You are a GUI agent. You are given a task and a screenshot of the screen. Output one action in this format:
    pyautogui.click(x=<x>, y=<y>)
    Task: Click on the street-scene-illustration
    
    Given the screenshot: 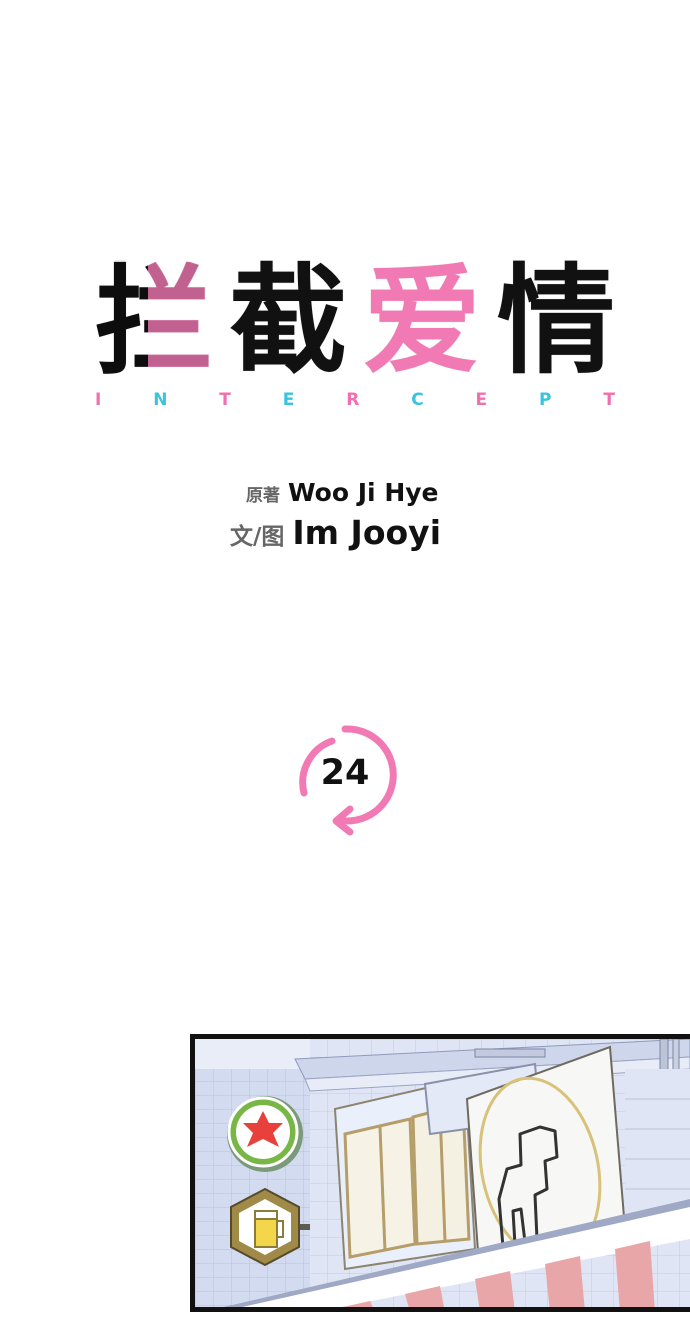 What is the action you would take?
    pyautogui.click(x=442, y=1173)
    